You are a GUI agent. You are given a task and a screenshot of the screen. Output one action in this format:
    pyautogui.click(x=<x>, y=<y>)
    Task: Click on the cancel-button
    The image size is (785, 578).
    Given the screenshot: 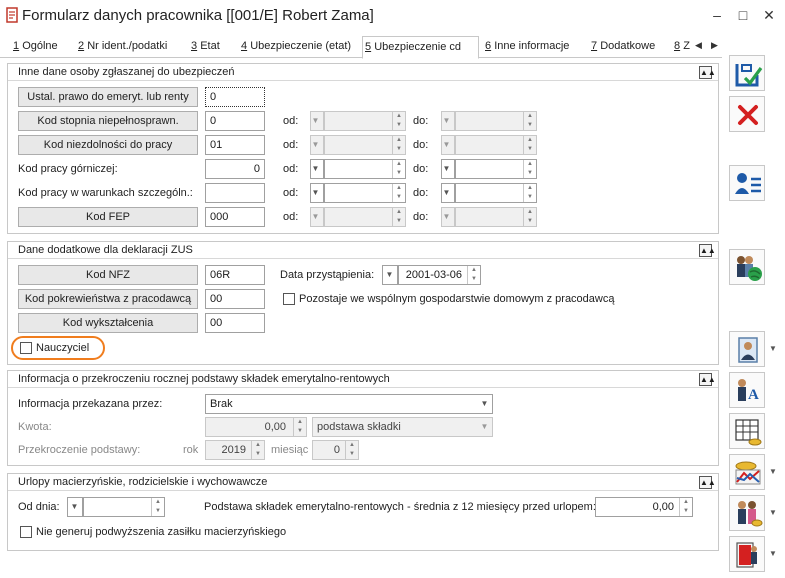 What is the action you would take?
    pyautogui.click(x=747, y=114)
    